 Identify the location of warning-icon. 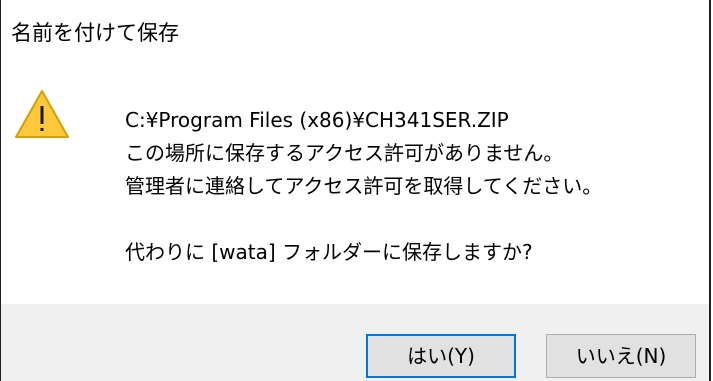
(42, 114).